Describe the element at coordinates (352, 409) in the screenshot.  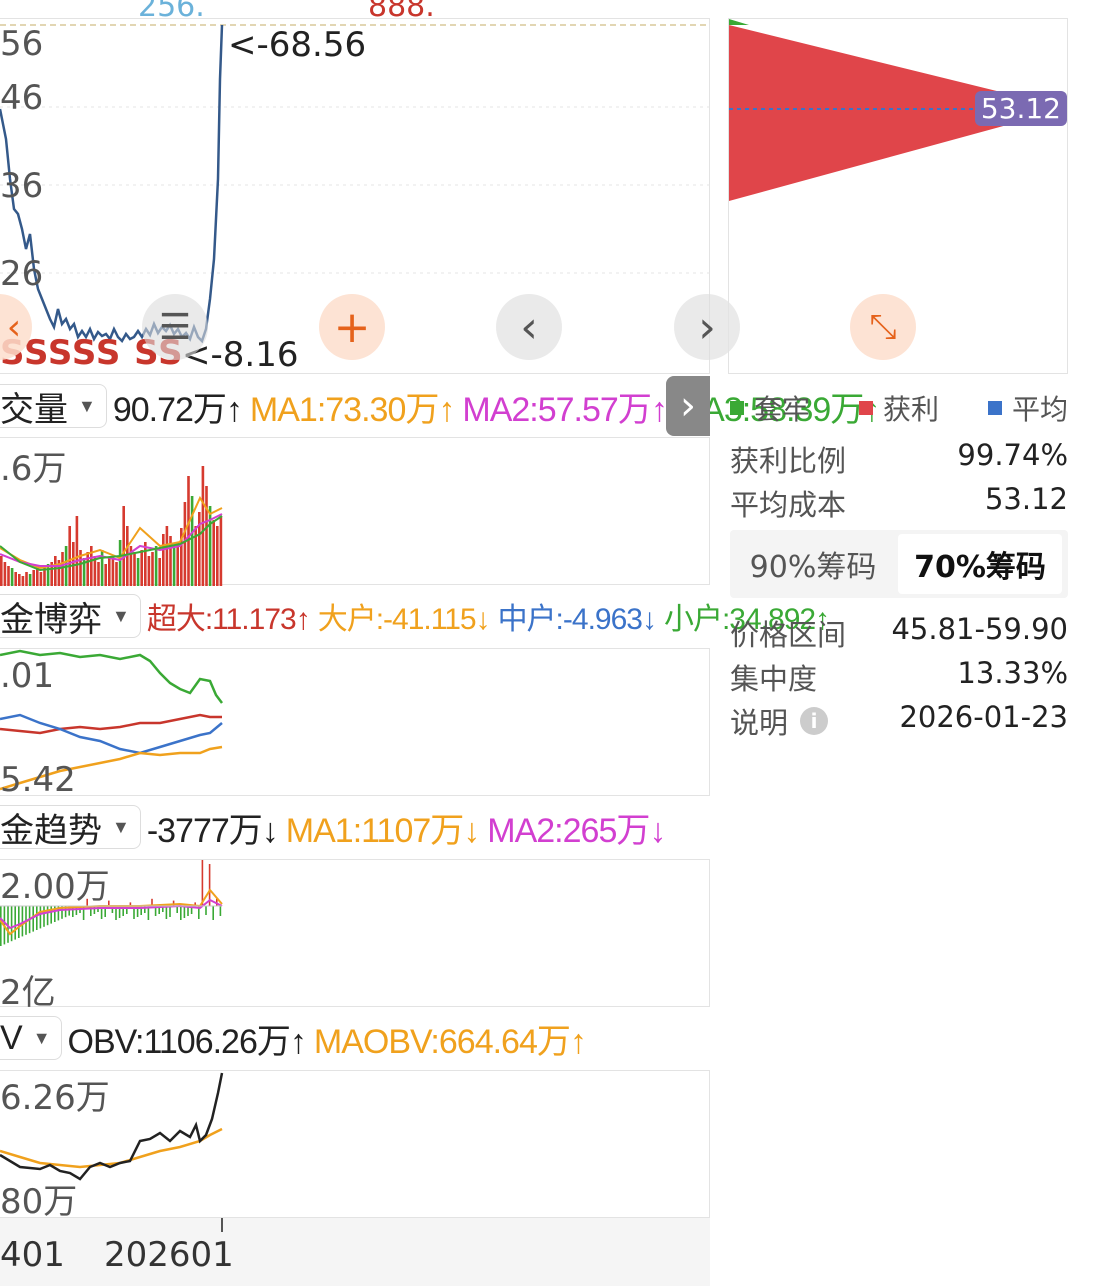
I see `volume-ma1: MA1:73.30万↑` at that location.